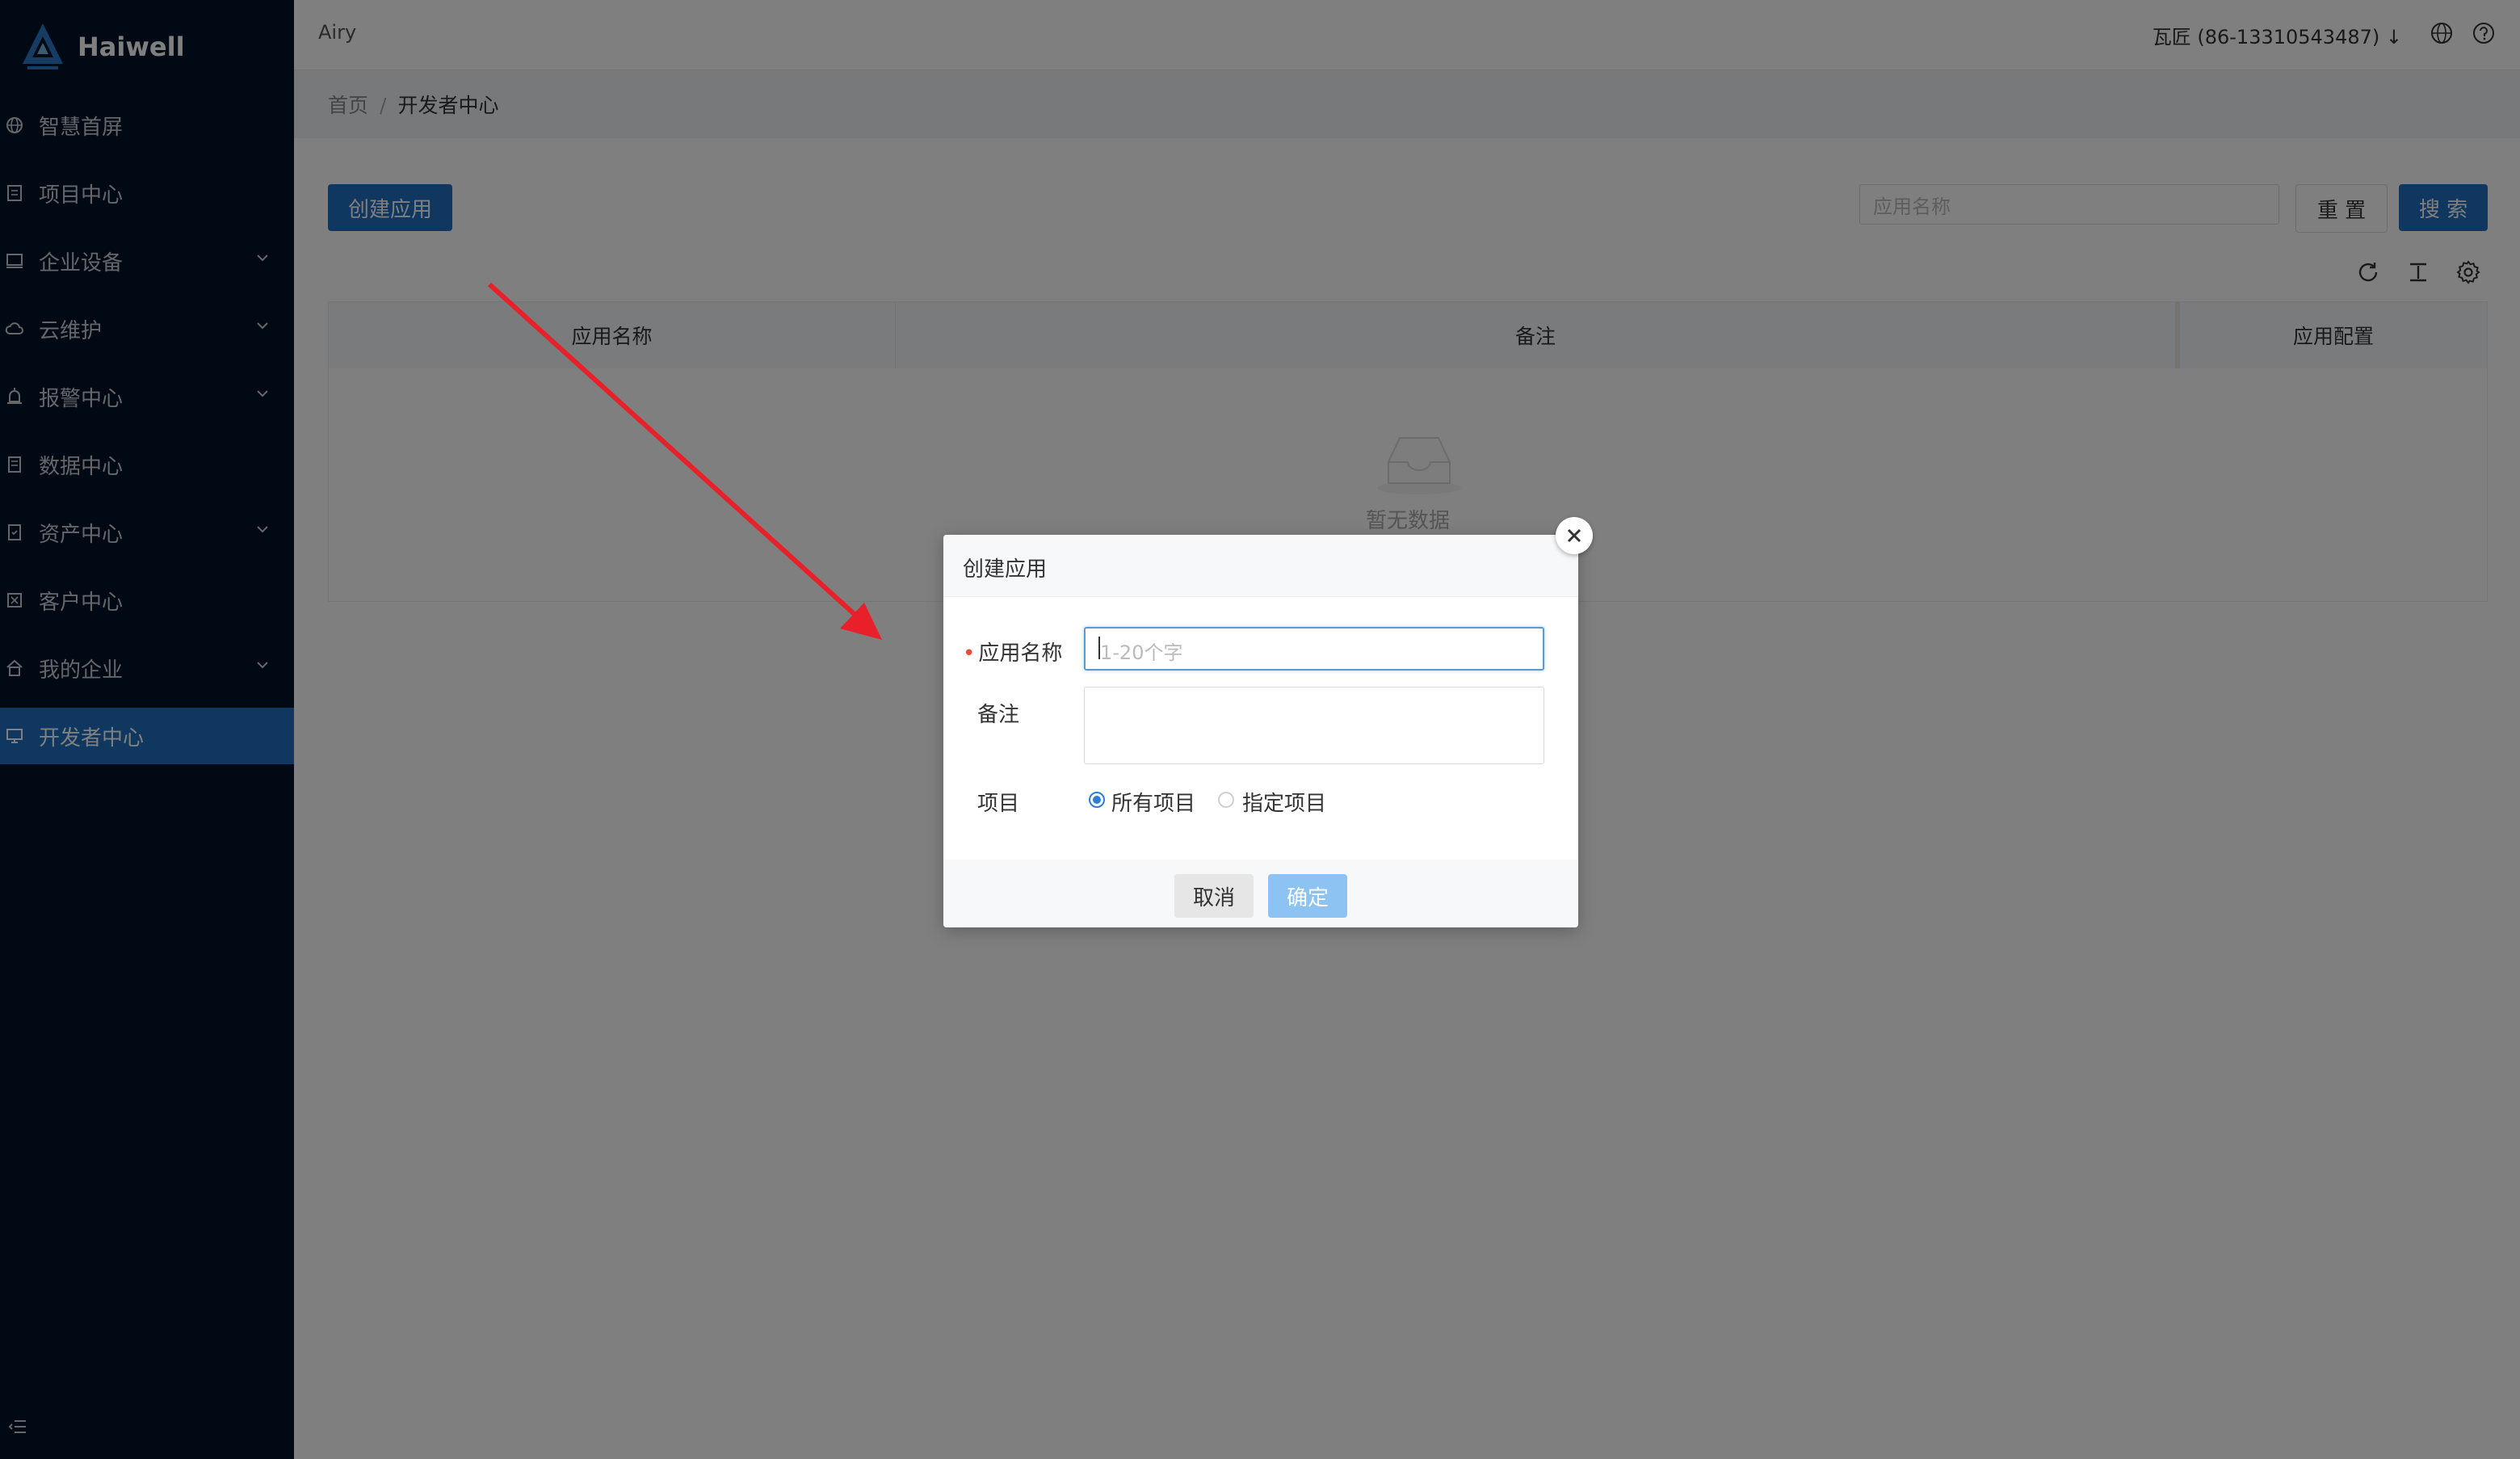 Image resolution: width=2520 pixels, height=1459 pixels. I want to click on create-app-dialog: 创建应用 • 应用名称 1-20个字 备注 项目 所有项目 指定项目 取消 确定, so click(1260, 731).